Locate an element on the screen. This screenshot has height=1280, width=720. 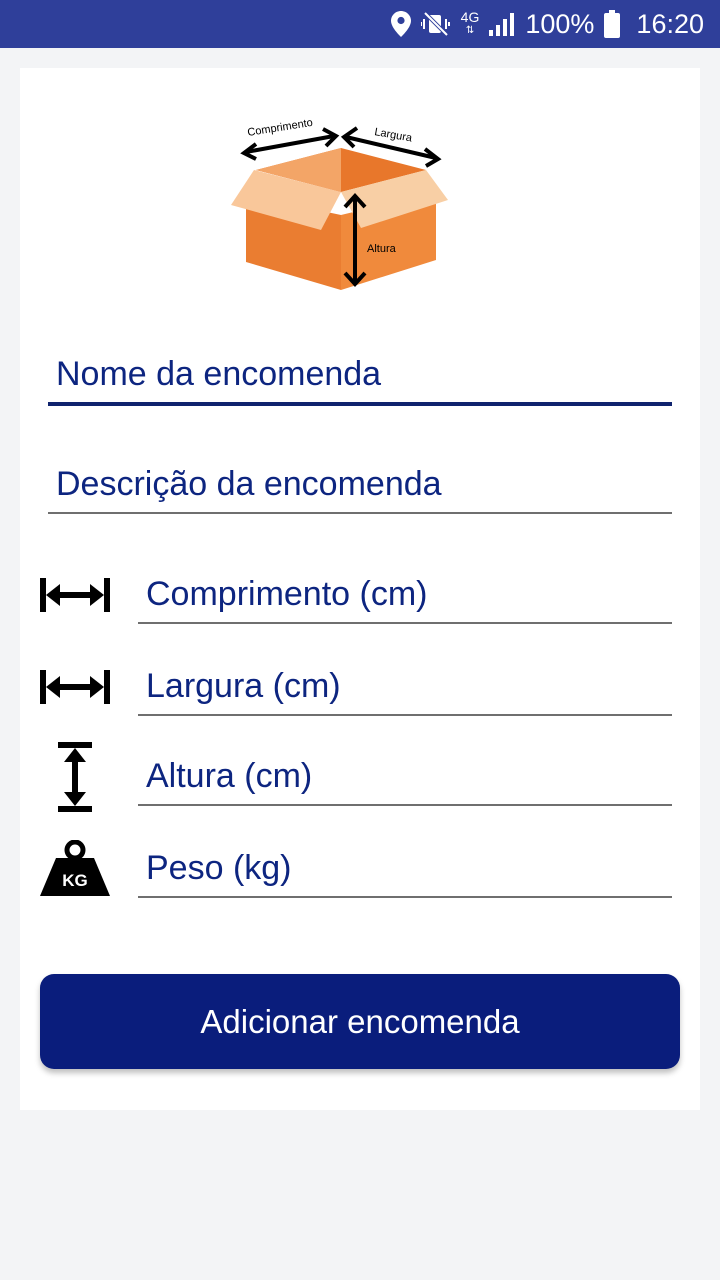
status-bar: 4G ⇅ 100% 16:20 is located at coordinates (360, 24).